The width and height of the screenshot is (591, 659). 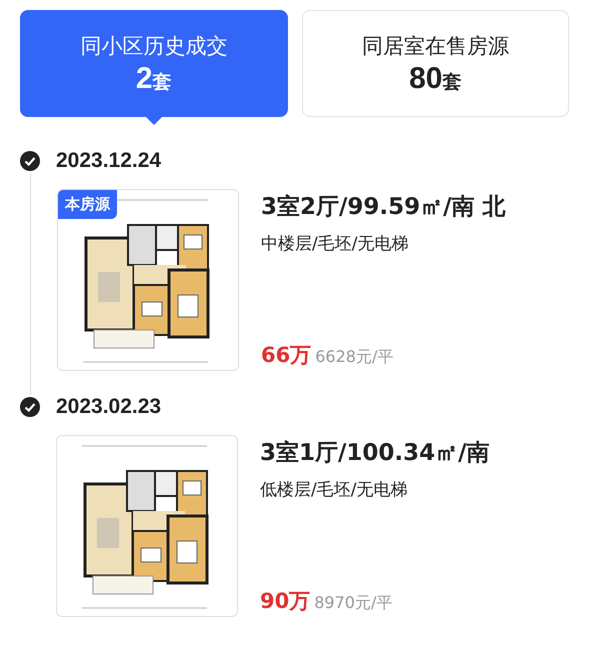 I want to click on total-price: 90万, so click(x=285, y=601).